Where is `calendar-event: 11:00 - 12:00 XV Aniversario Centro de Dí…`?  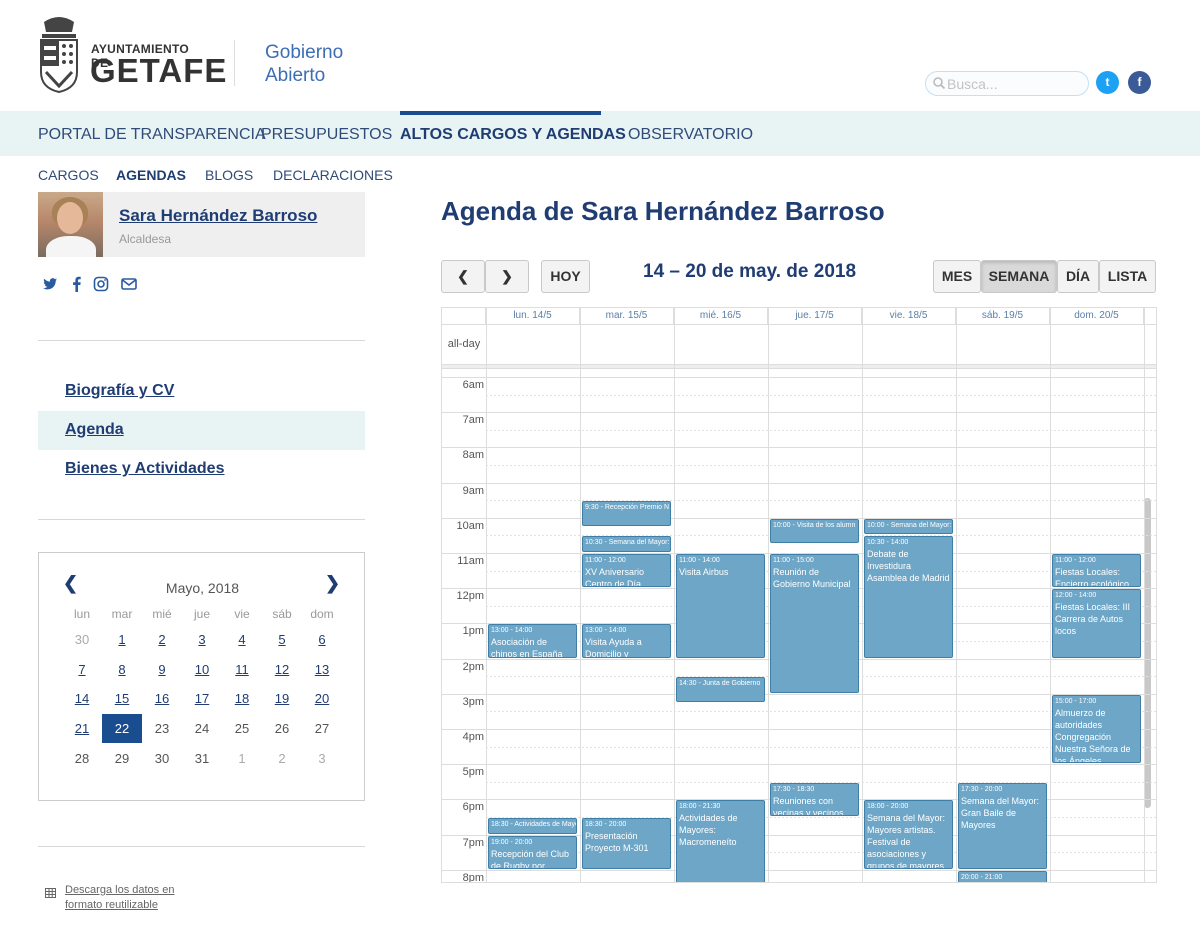 calendar-event: 11:00 - 12:00 XV Aniversario Centro de Dí… is located at coordinates (626, 571).